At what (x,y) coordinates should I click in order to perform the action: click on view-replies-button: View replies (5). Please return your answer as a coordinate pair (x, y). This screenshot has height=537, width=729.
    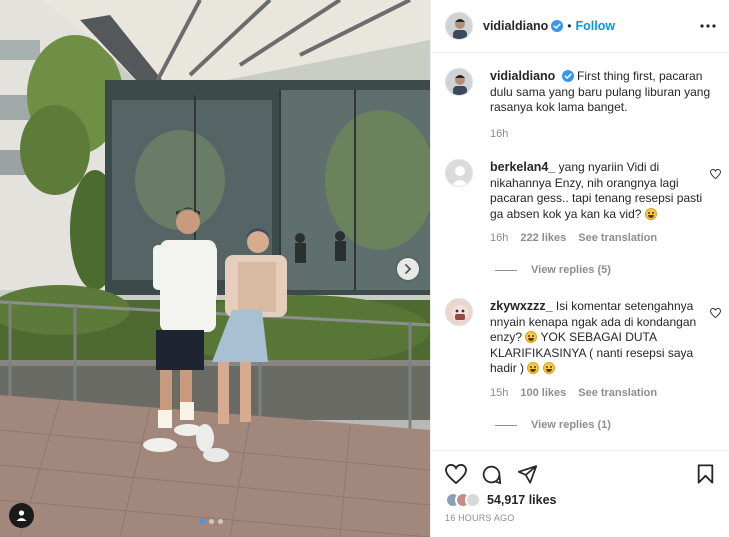
    Looking at the image, I should click on (553, 270).